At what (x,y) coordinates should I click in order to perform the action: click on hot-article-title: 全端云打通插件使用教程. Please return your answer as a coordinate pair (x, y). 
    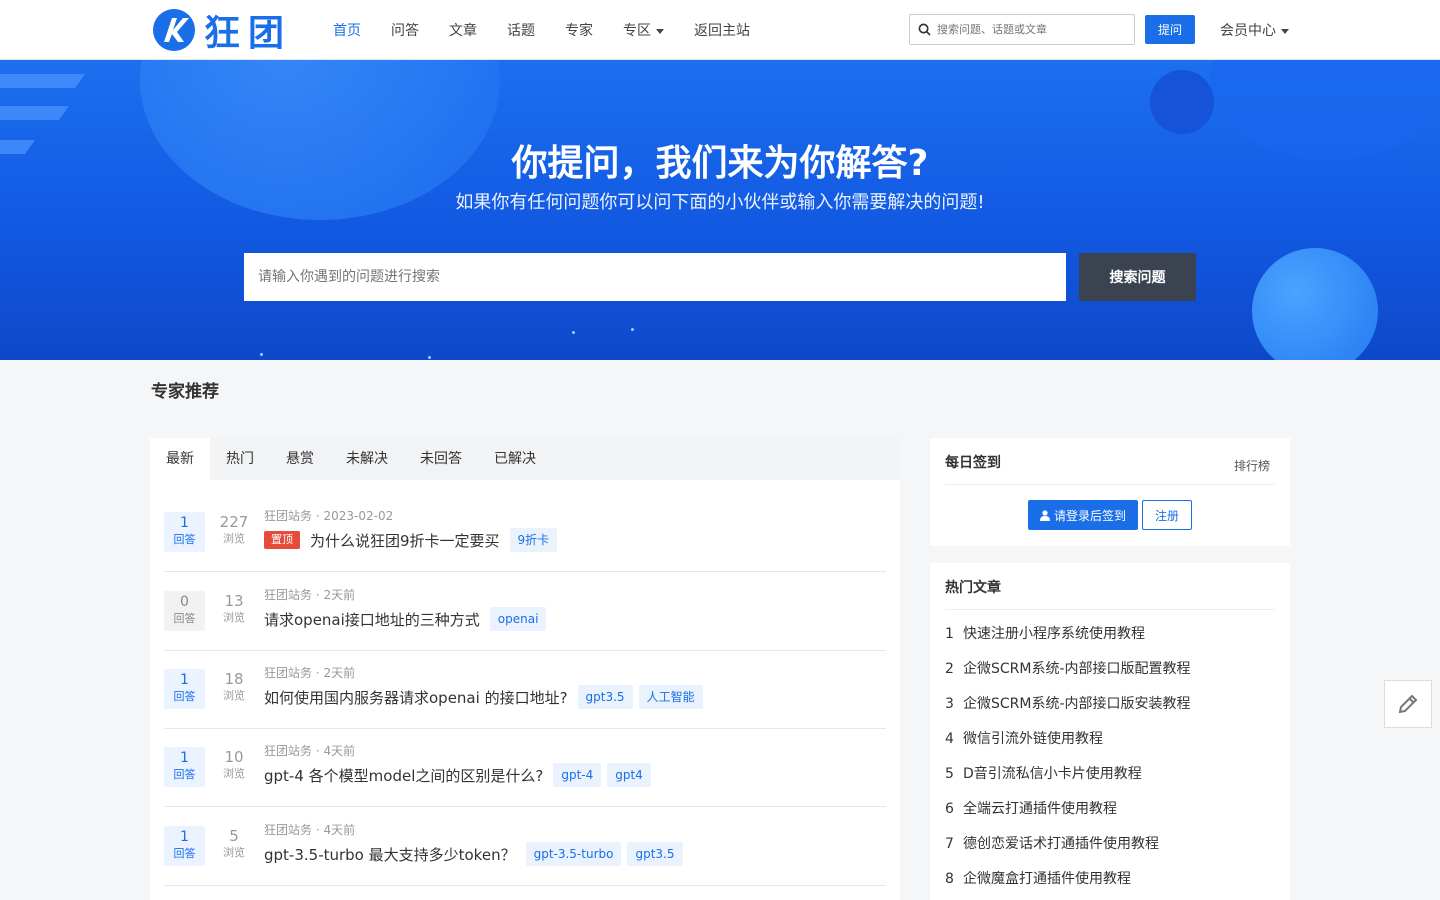
    Looking at the image, I should click on (1040, 809).